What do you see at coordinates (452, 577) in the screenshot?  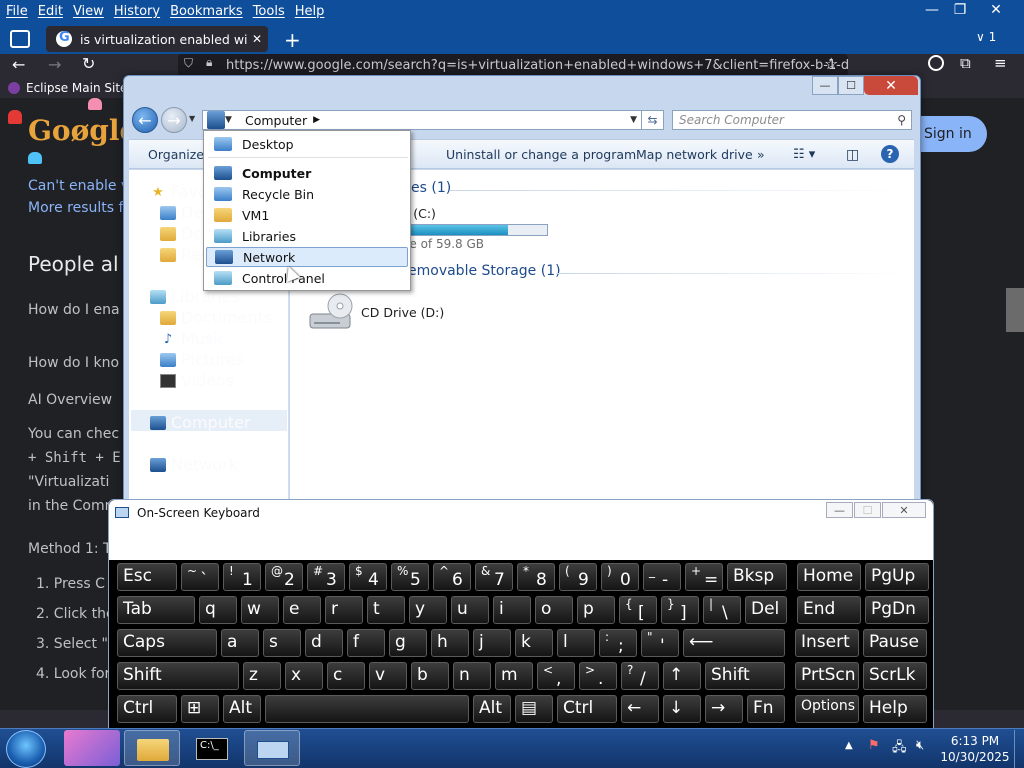 I see `osk-key-6: ^ 6` at bounding box center [452, 577].